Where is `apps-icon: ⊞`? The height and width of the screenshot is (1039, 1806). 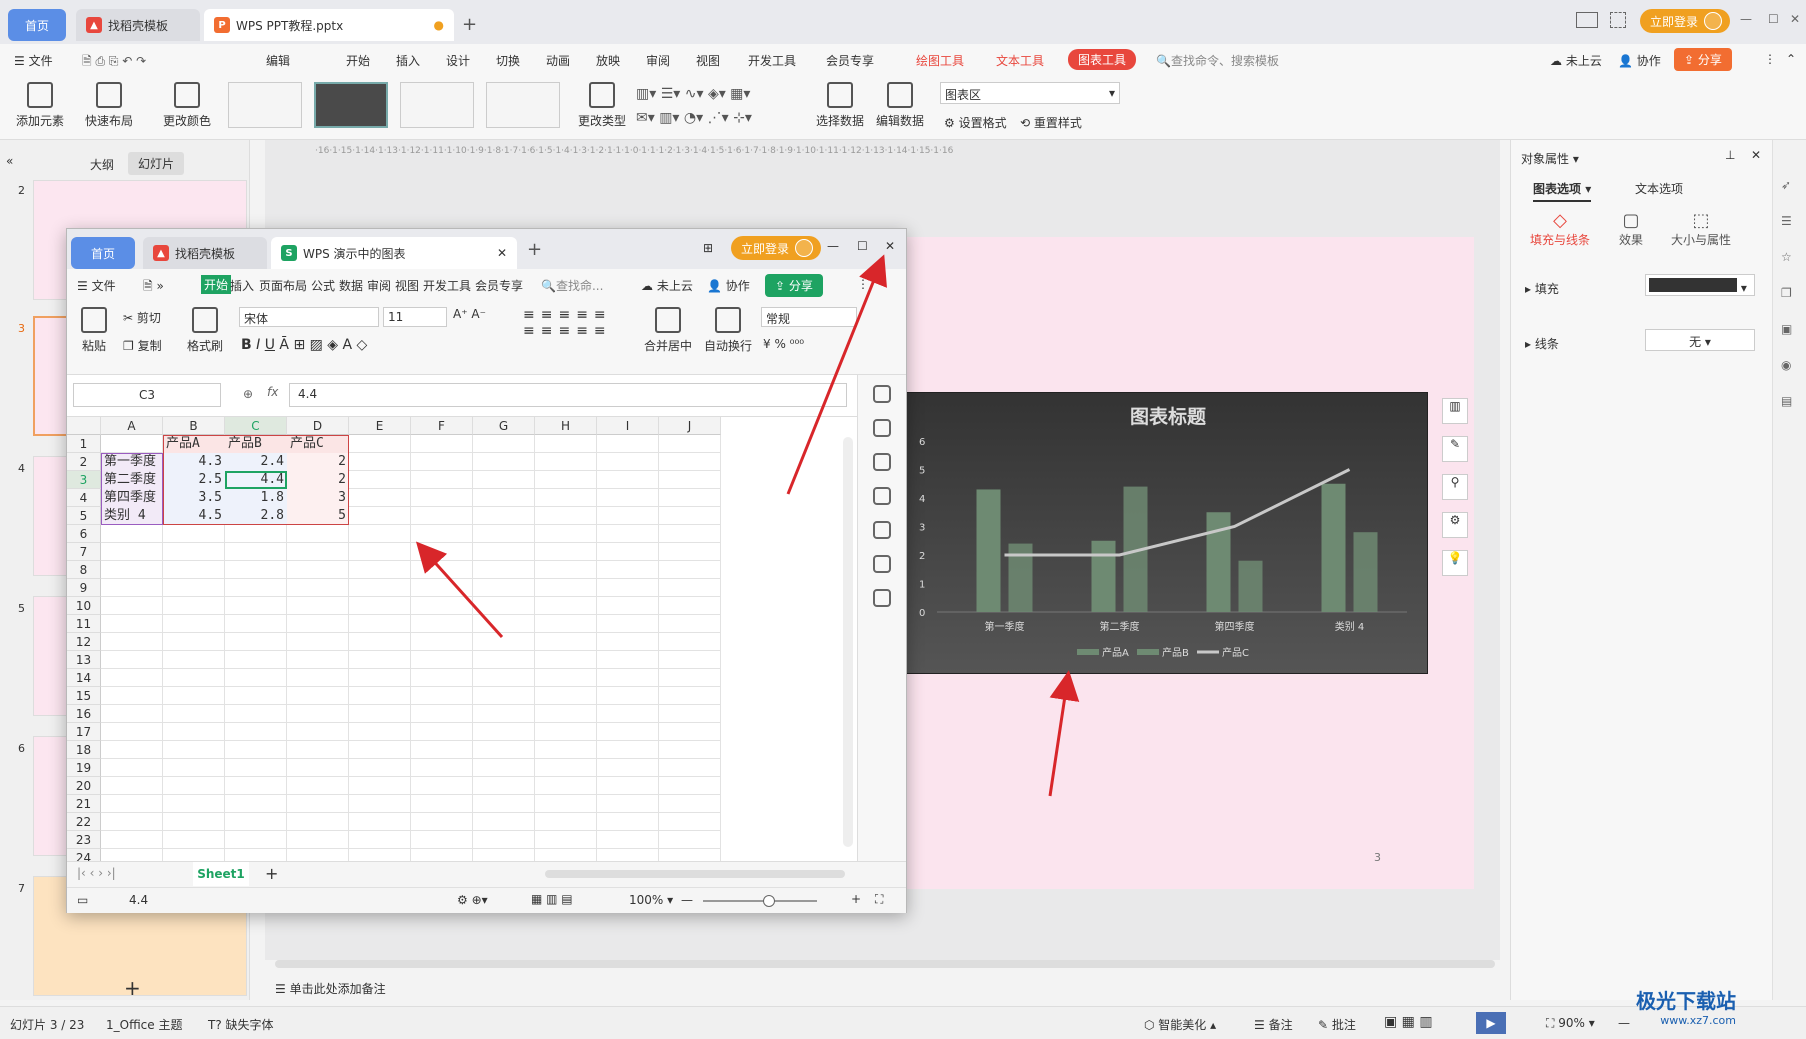 apps-icon: ⊞ is located at coordinates (708, 248).